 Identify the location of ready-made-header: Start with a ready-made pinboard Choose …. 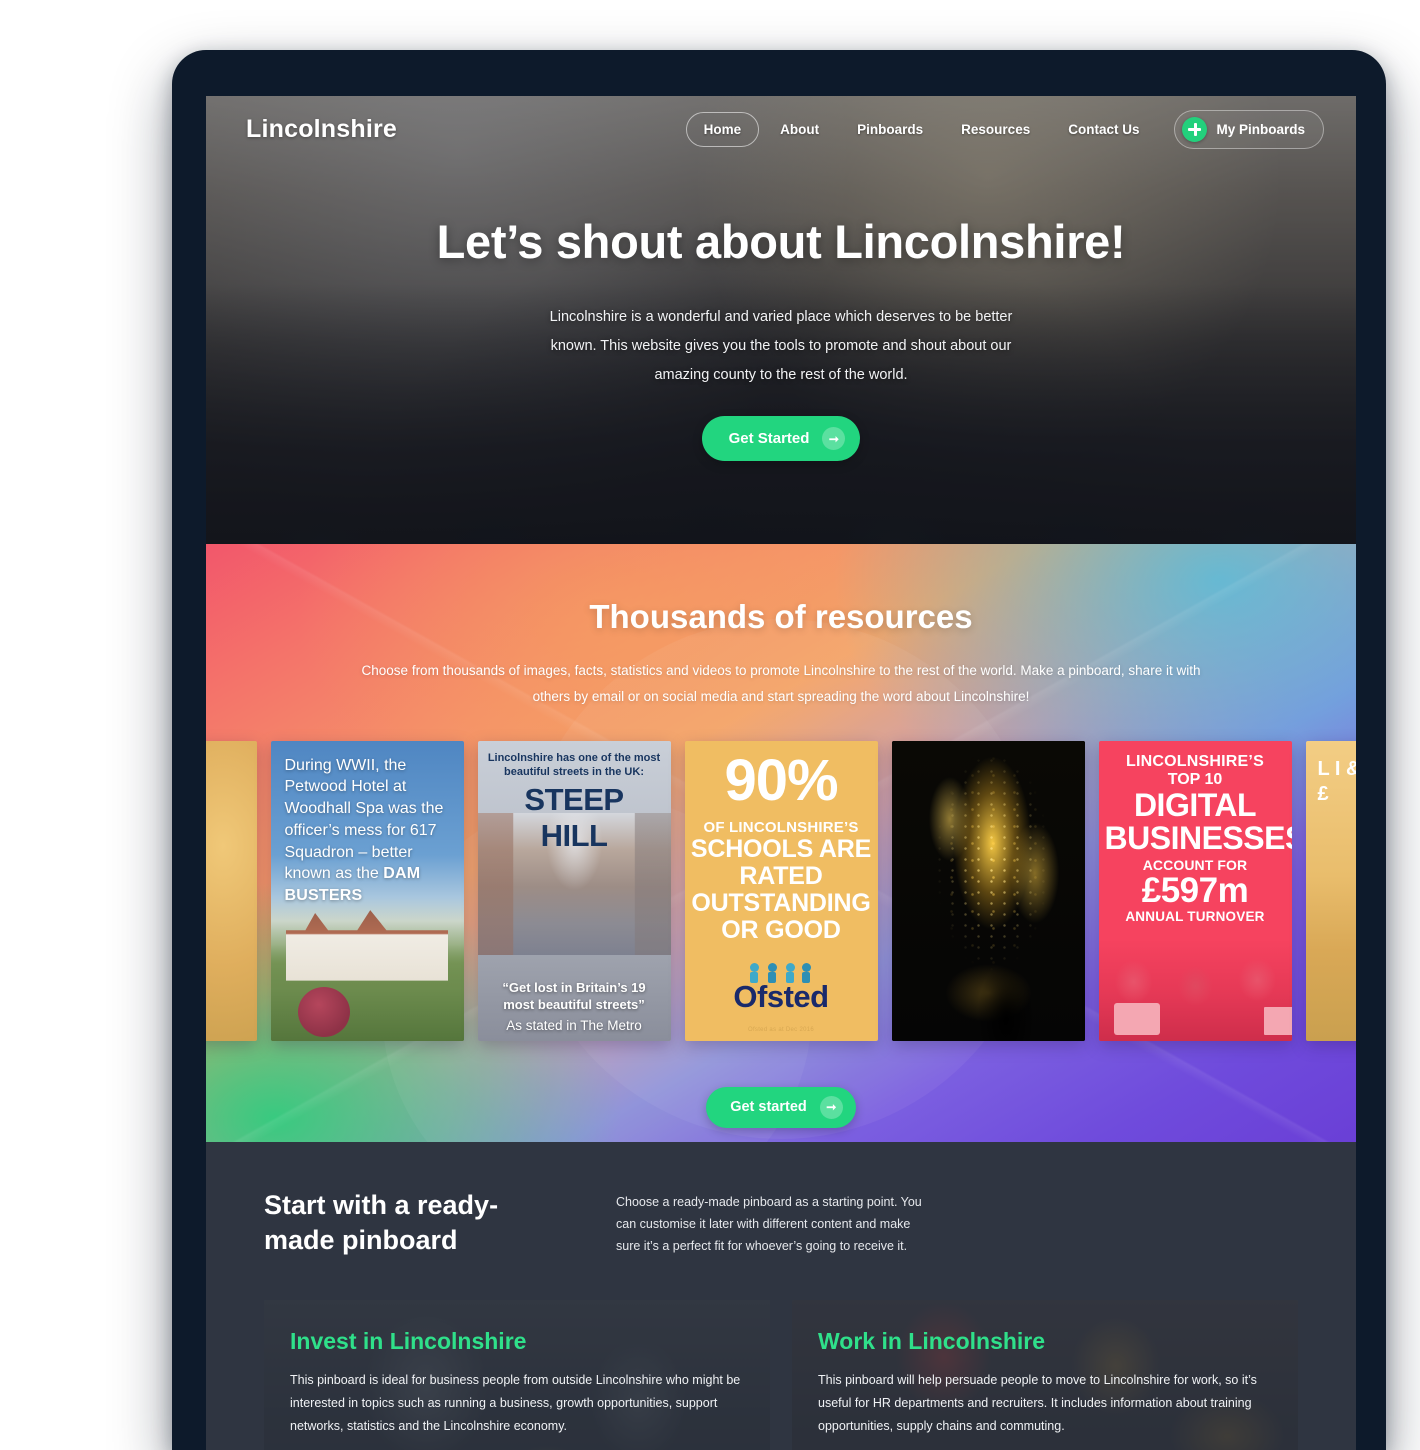
(781, 1223).